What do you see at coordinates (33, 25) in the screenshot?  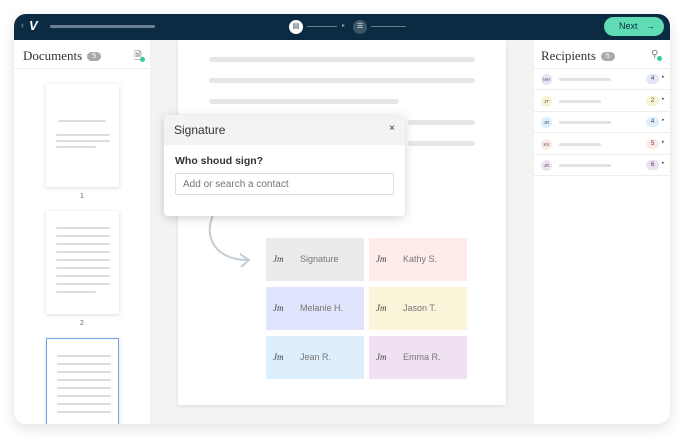 I see `logo-icon: V` at bounding box center [33, 25].